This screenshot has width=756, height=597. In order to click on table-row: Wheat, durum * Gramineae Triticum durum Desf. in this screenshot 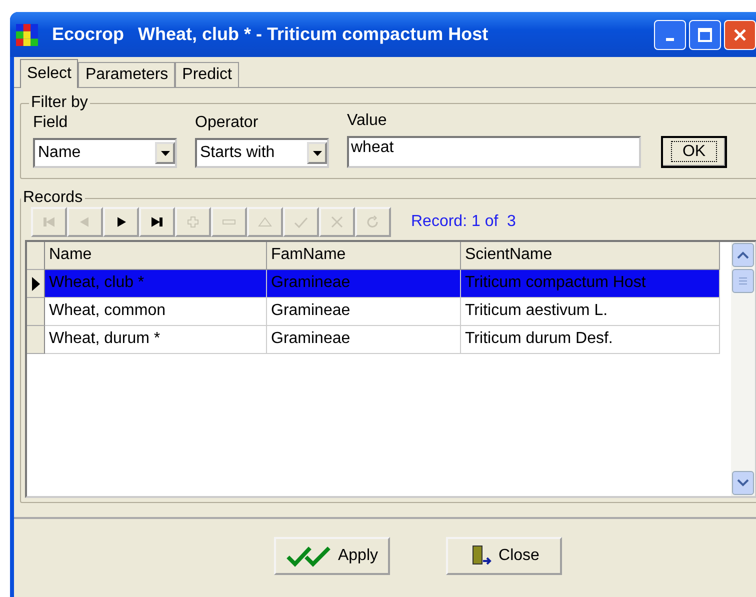, I will do `click(379, 340)`.